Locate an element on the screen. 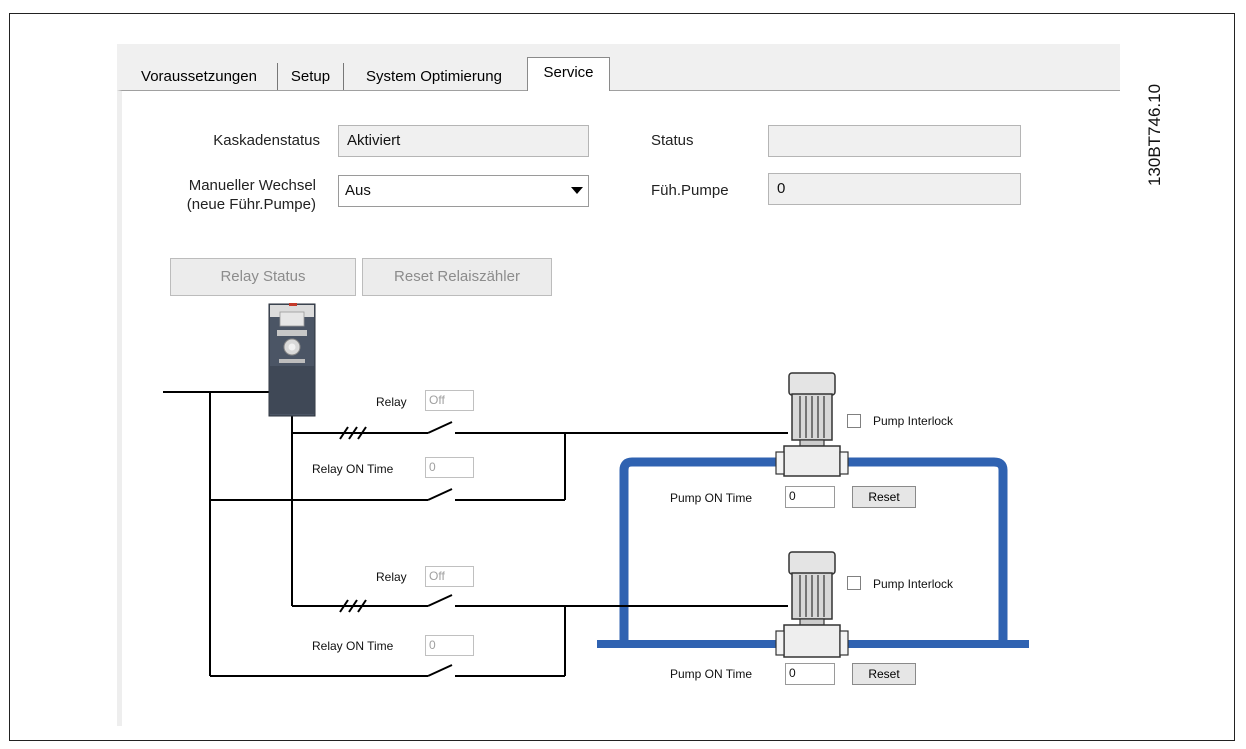 Image resolution: width=1246 pixels, height=749 pixels. pump-2-interlock-checkbox is located at coordinates (854, 583).